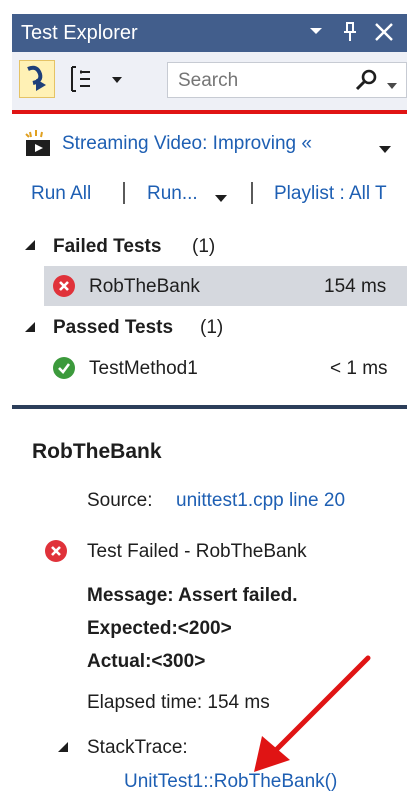  What do you see at coordinates (120, 500) in the screenshot?
I see `source-label: Source:` at bounding box center [120, 500].